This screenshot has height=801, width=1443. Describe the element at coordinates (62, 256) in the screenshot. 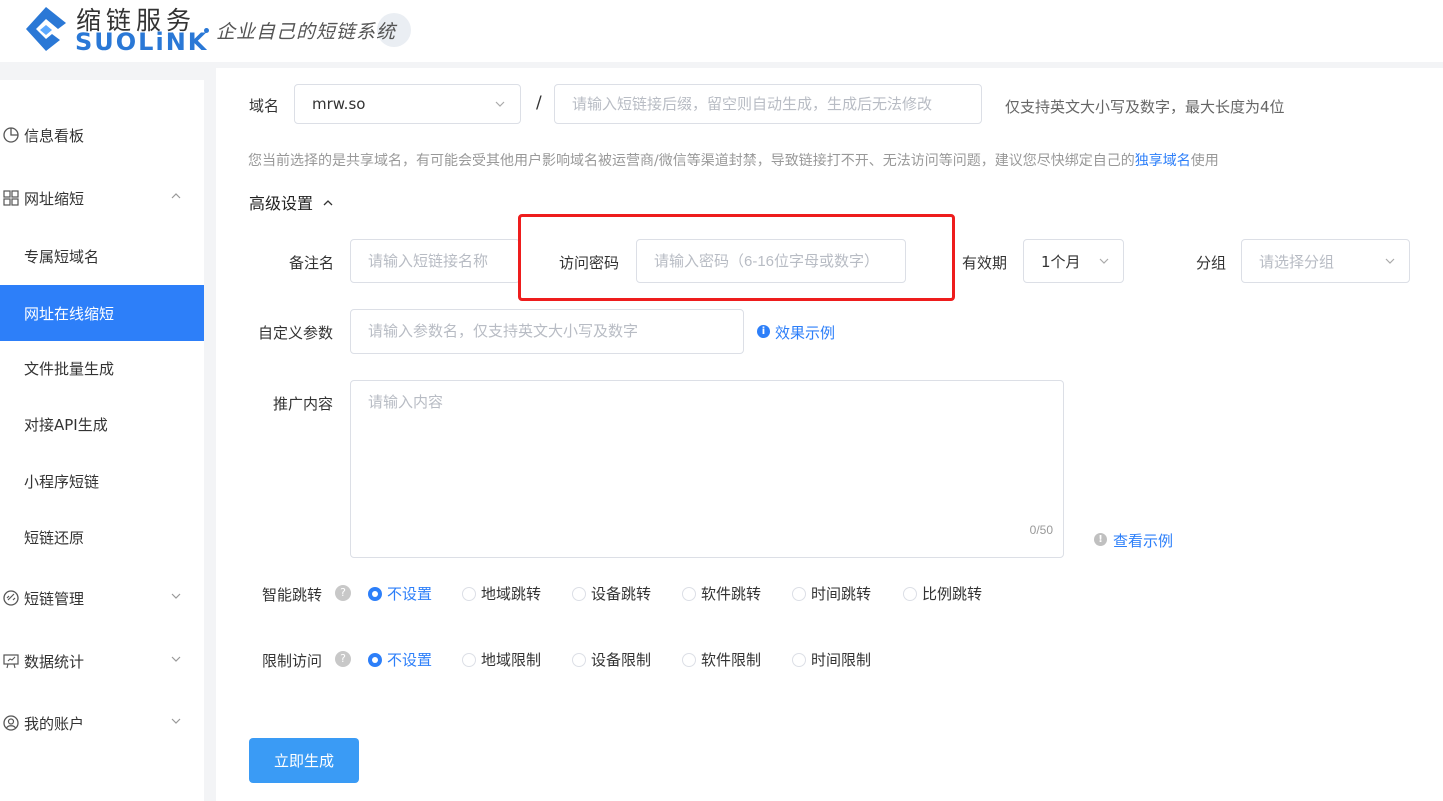

I see `sidebar-item-label: 专属短域名` at that location.